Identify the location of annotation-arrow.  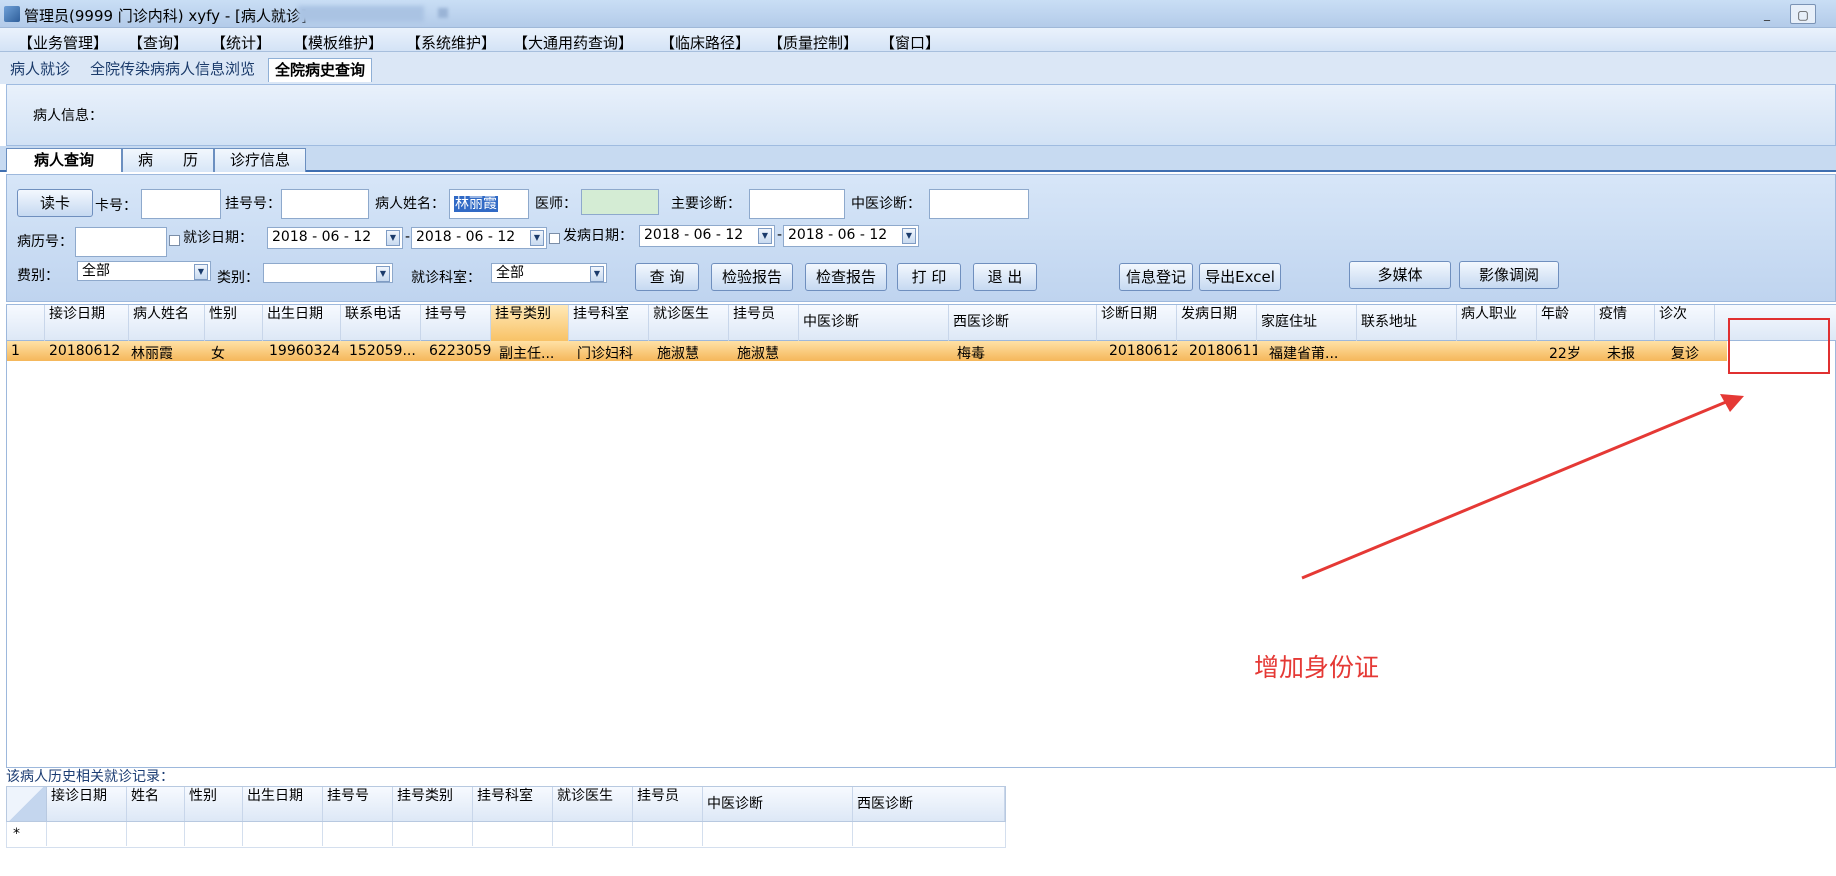
(1522, 487).